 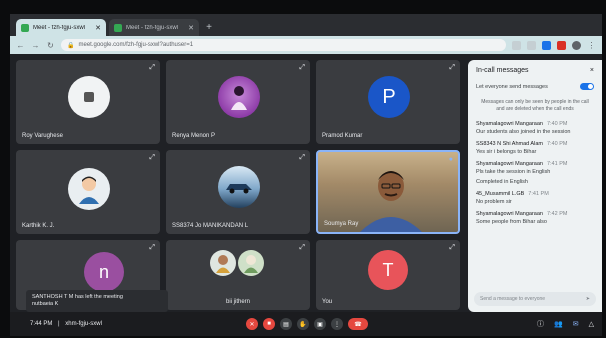 I want to click on message-permission-row: Let everyone send messages, so click(x=535, y=86).